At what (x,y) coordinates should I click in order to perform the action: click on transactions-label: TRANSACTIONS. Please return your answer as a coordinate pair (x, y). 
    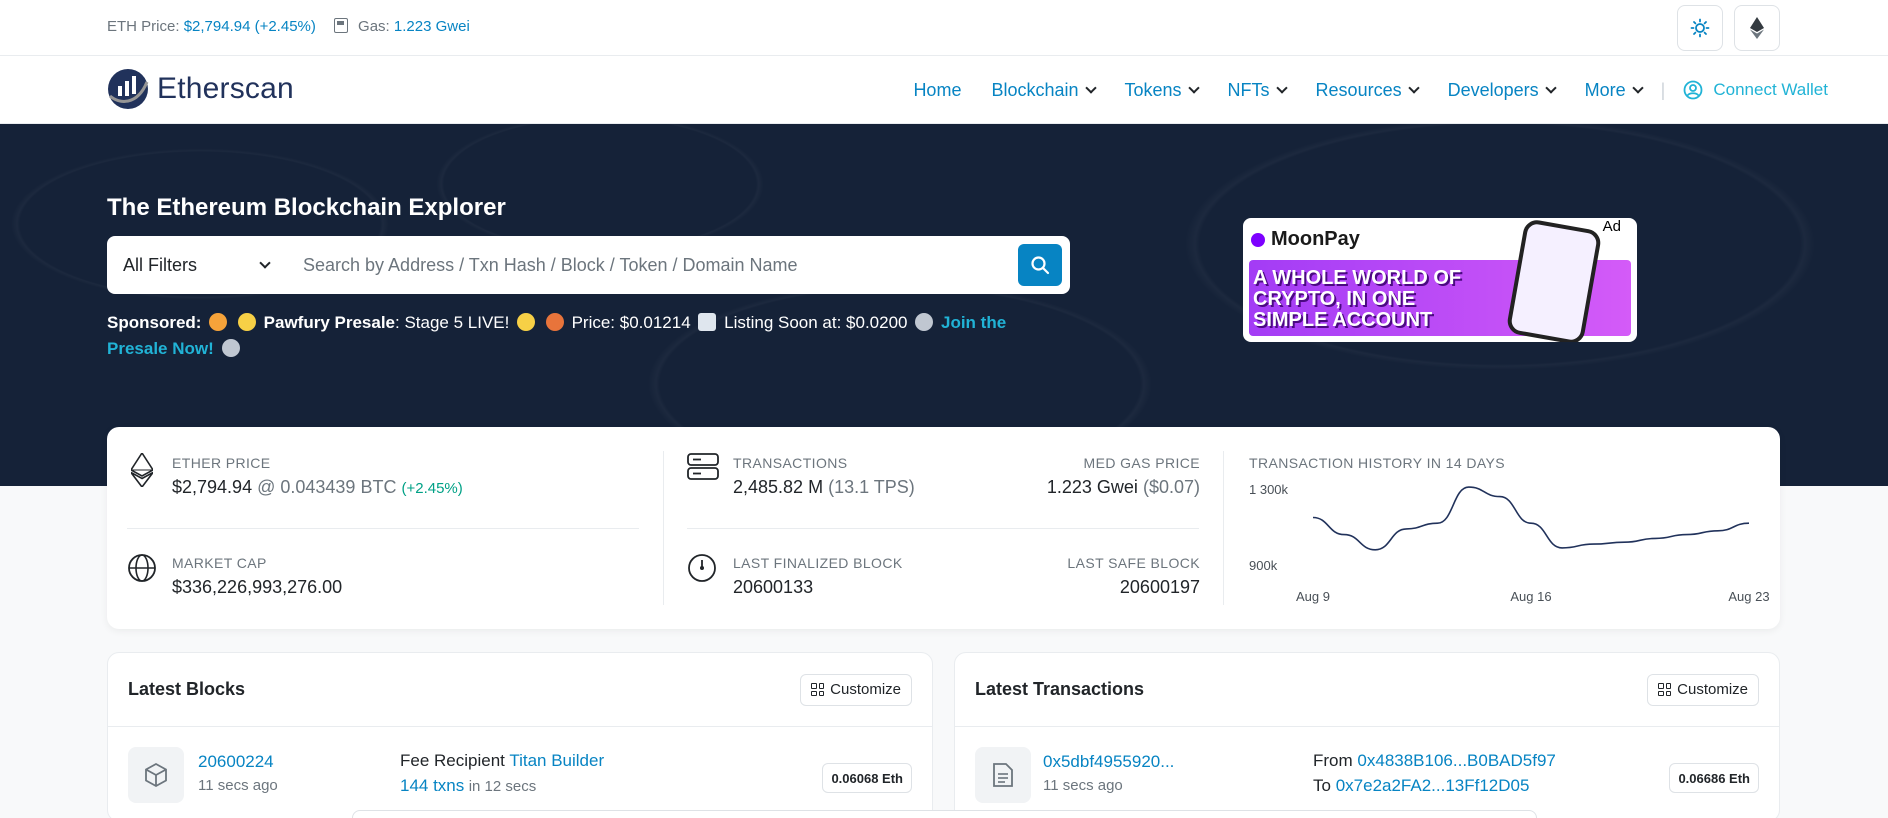
    Looking at the image, I should click on (790, 463).